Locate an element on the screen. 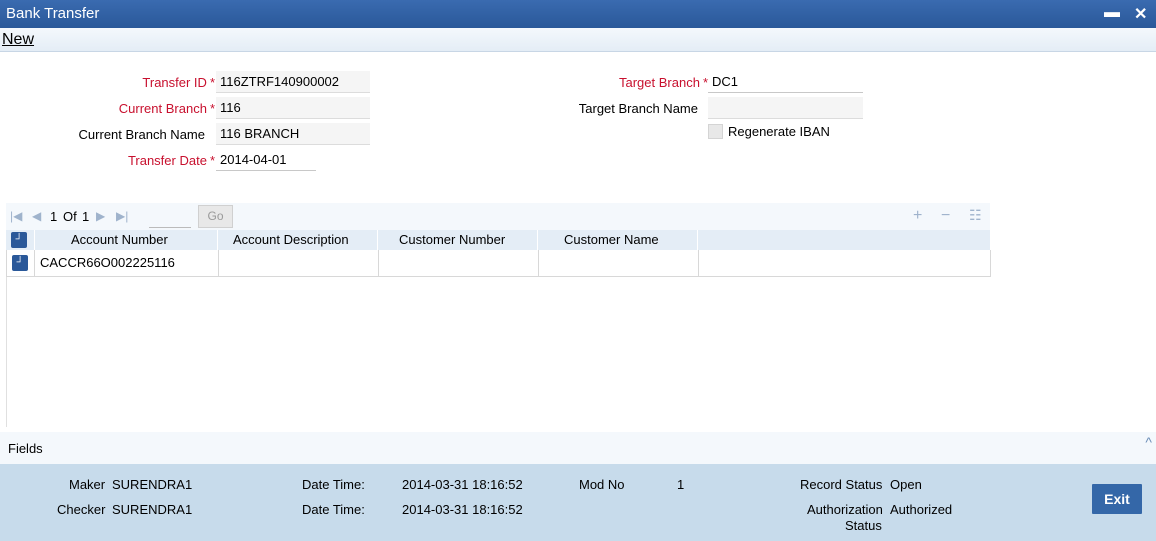 Image resolution: width=1156 pixels, height=541 pixels. transfer-date-field: 2014-04-01 is located at coordinates (266, 160).